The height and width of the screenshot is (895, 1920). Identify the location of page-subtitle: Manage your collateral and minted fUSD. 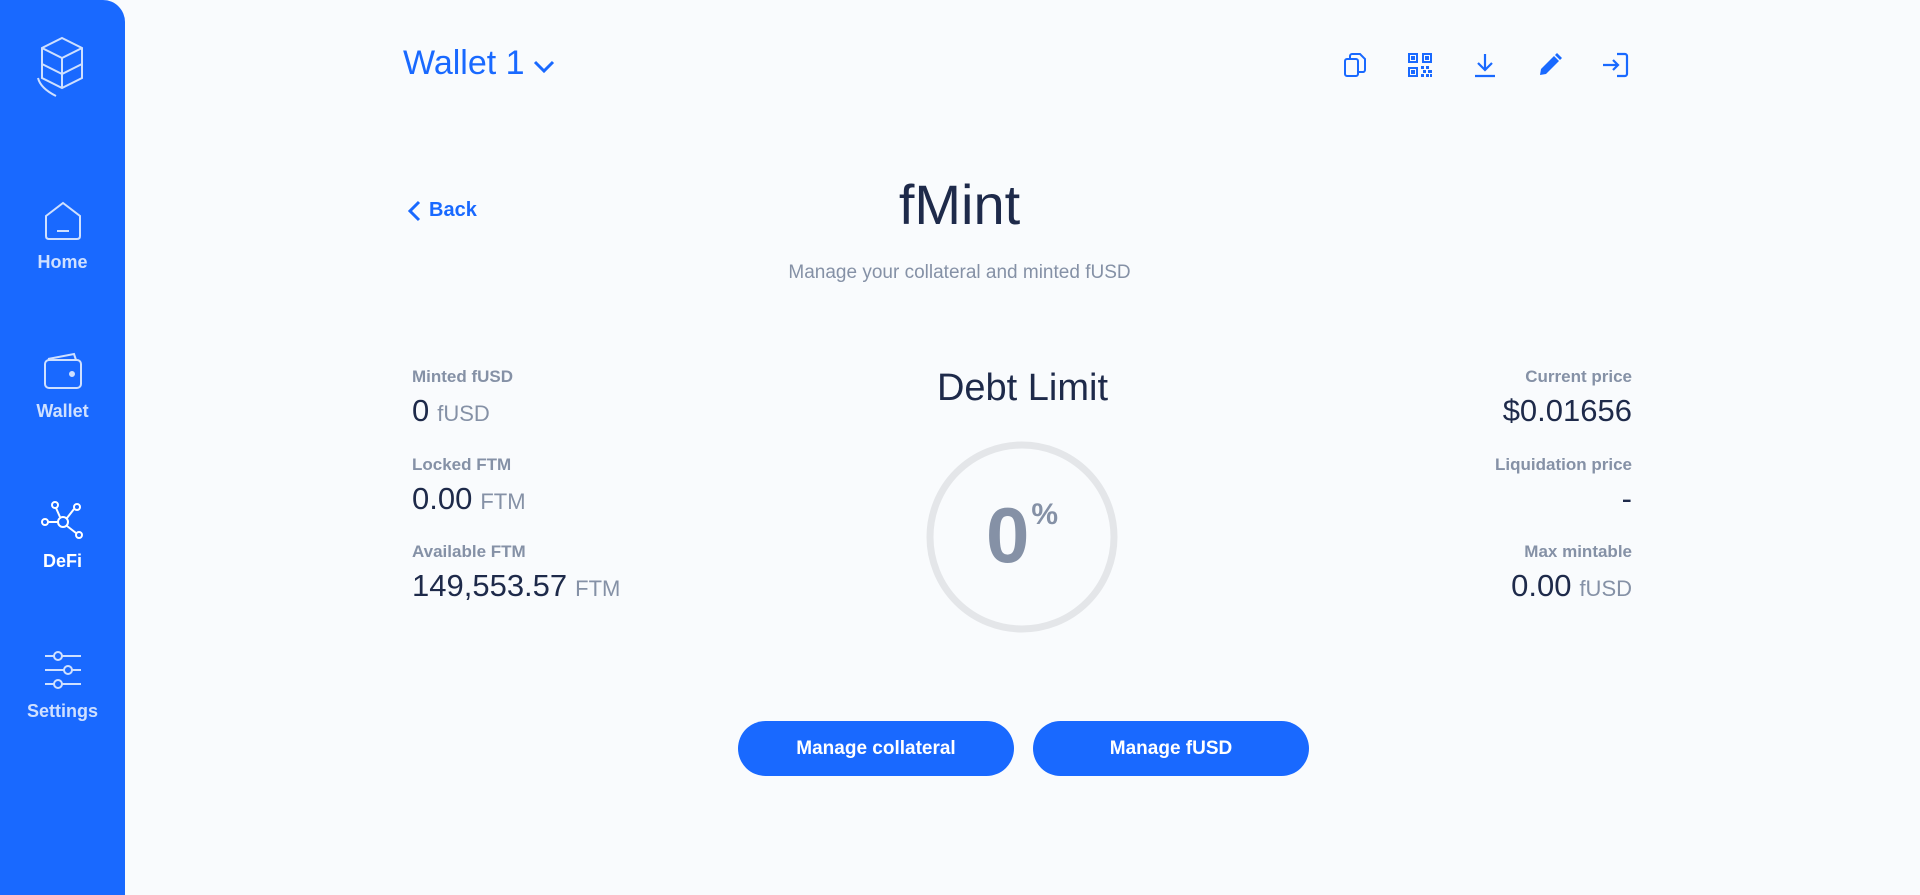
(959, 272).